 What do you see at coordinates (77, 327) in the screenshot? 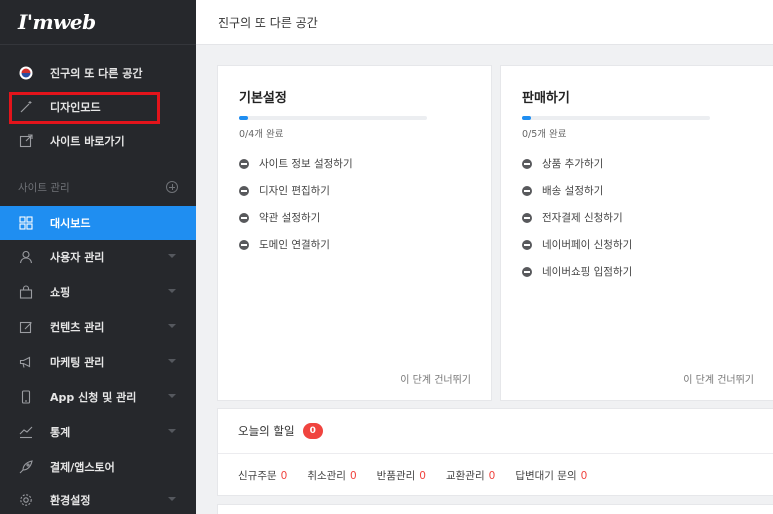
I see `sidebar-item-label: 컨텐츠 관리` at bounding box center [77, 327].